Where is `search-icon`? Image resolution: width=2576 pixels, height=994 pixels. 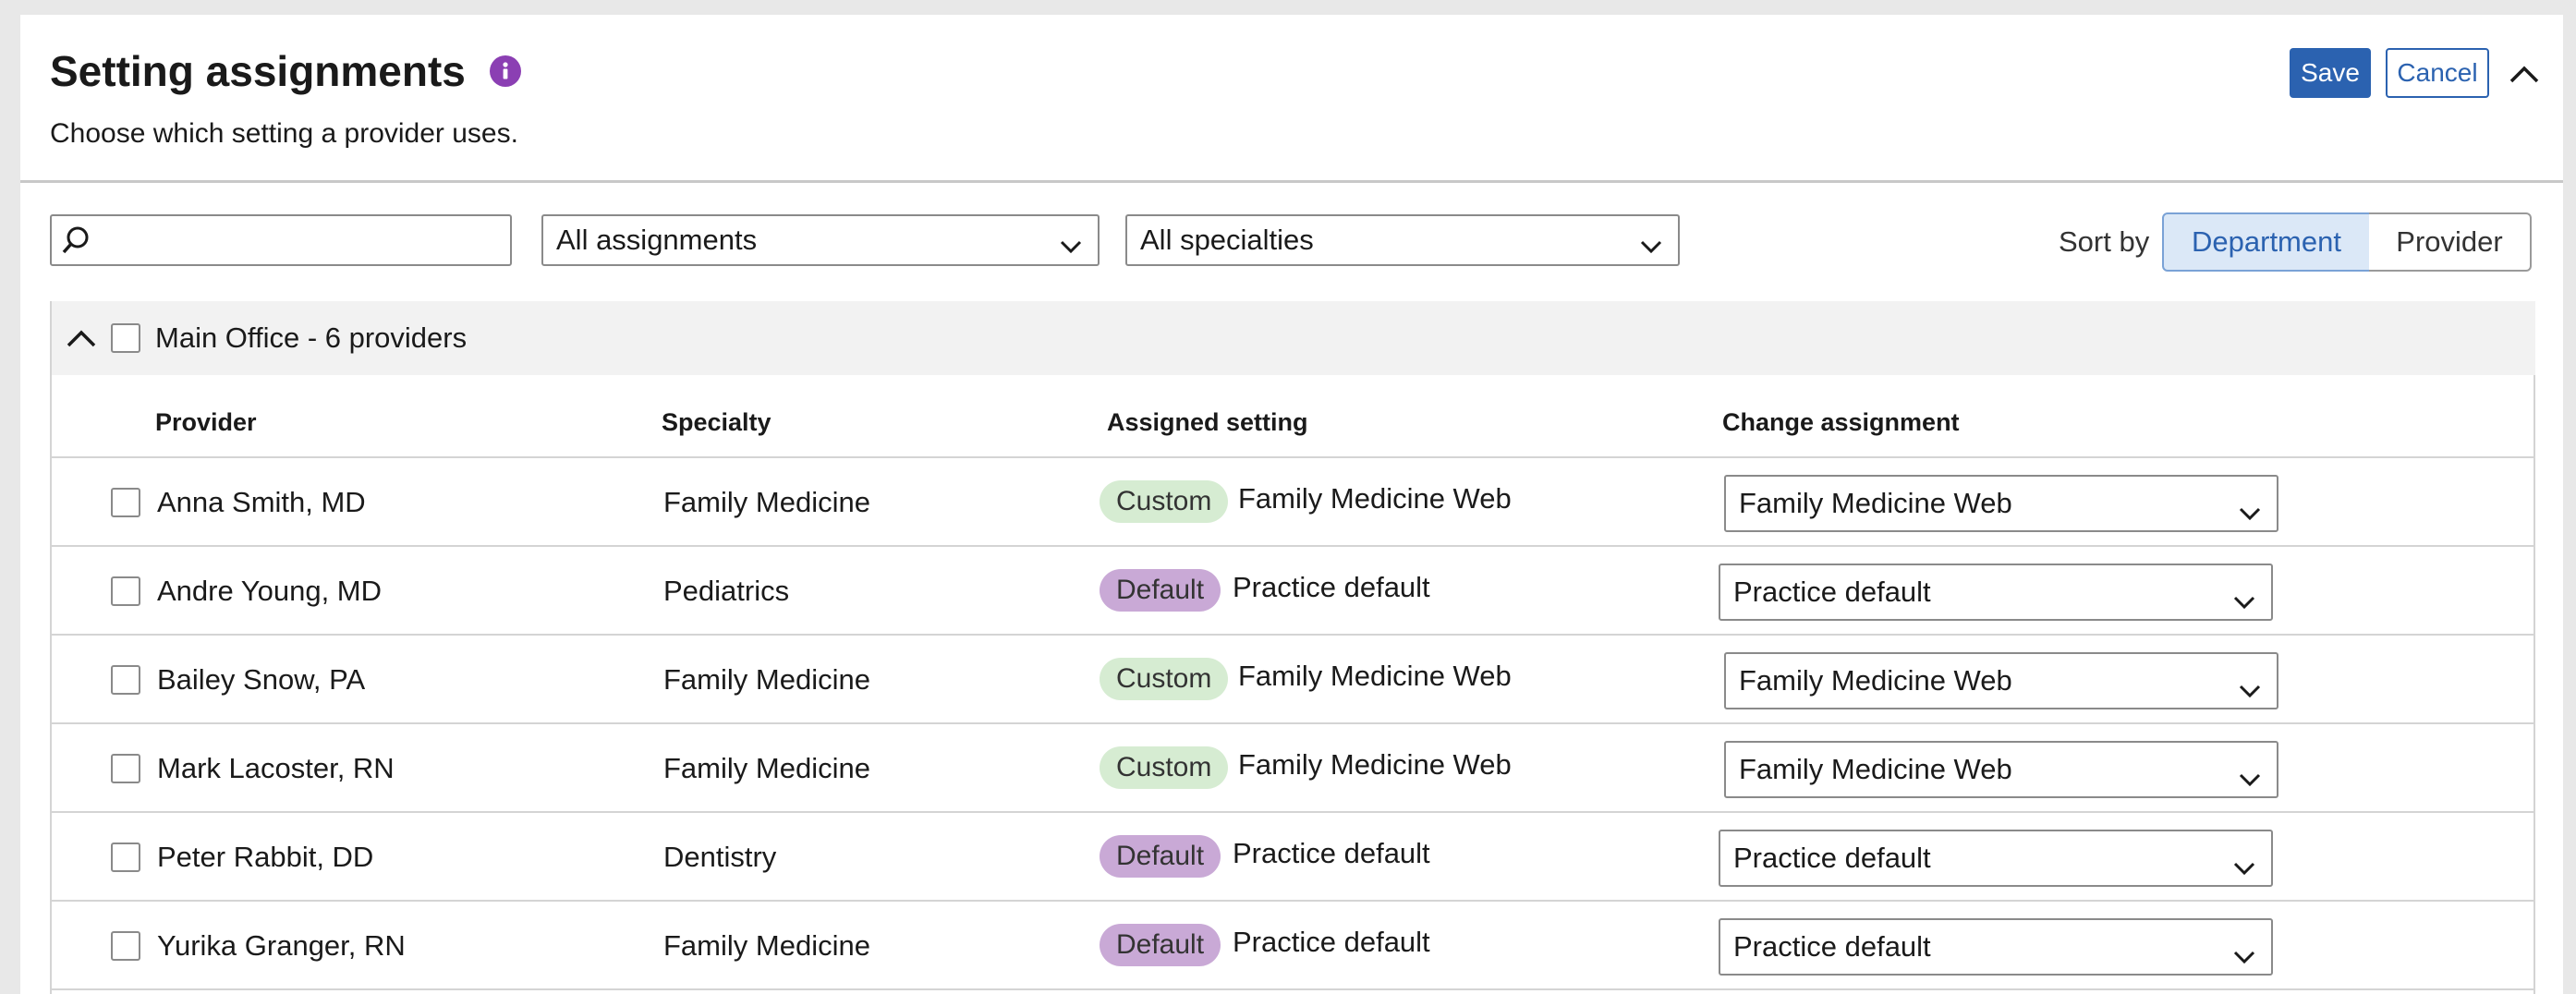 search-icon is located at coordinates (75, 242).